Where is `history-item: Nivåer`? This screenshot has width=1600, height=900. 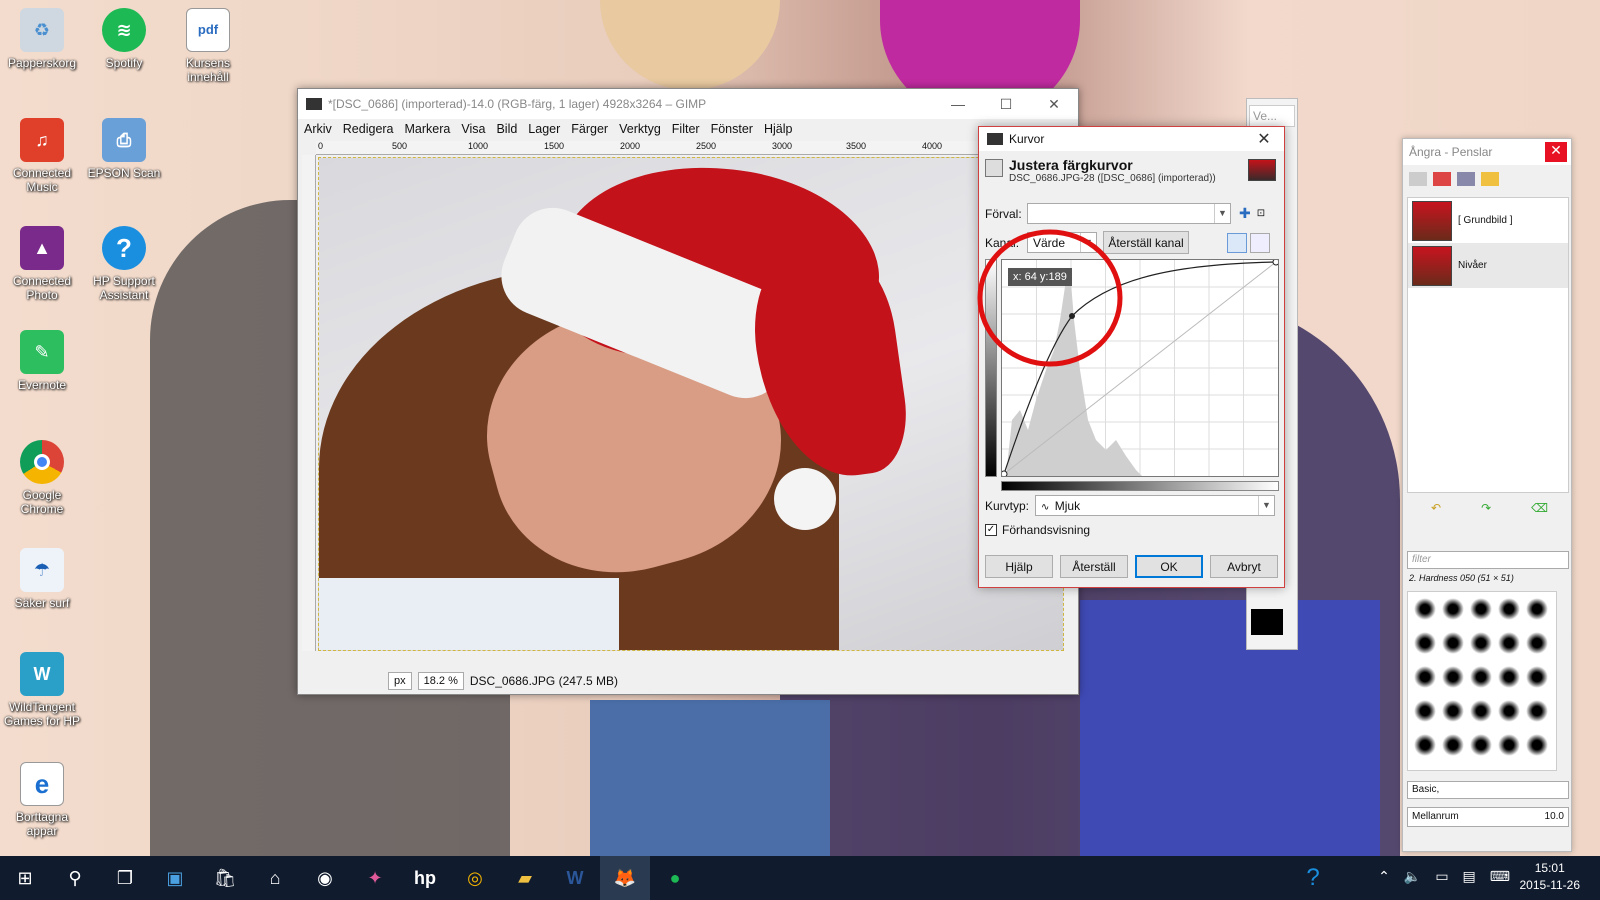 history-item: Nivåer is located at coordinates (1488, 265).